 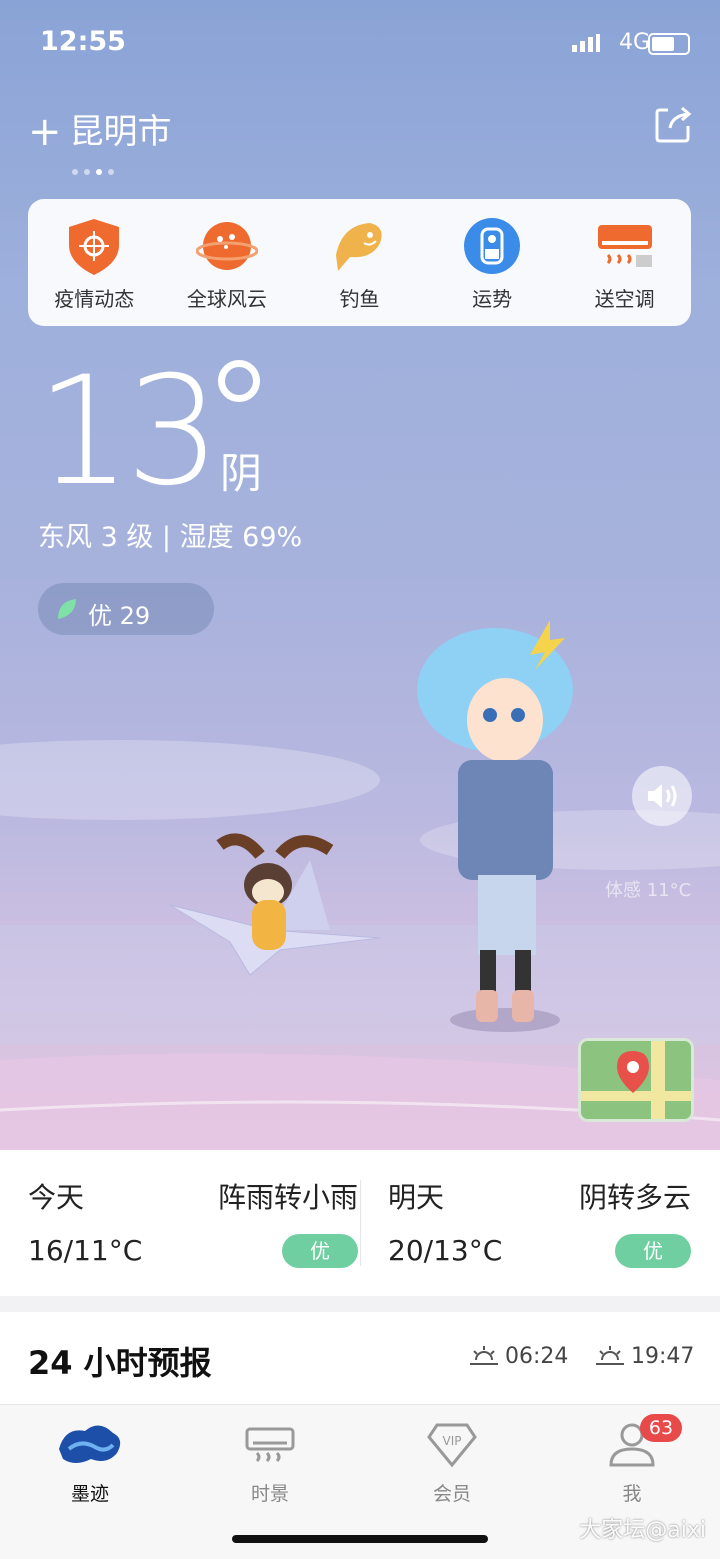 I want to click on planet-icon, so click(x=226, y=246).